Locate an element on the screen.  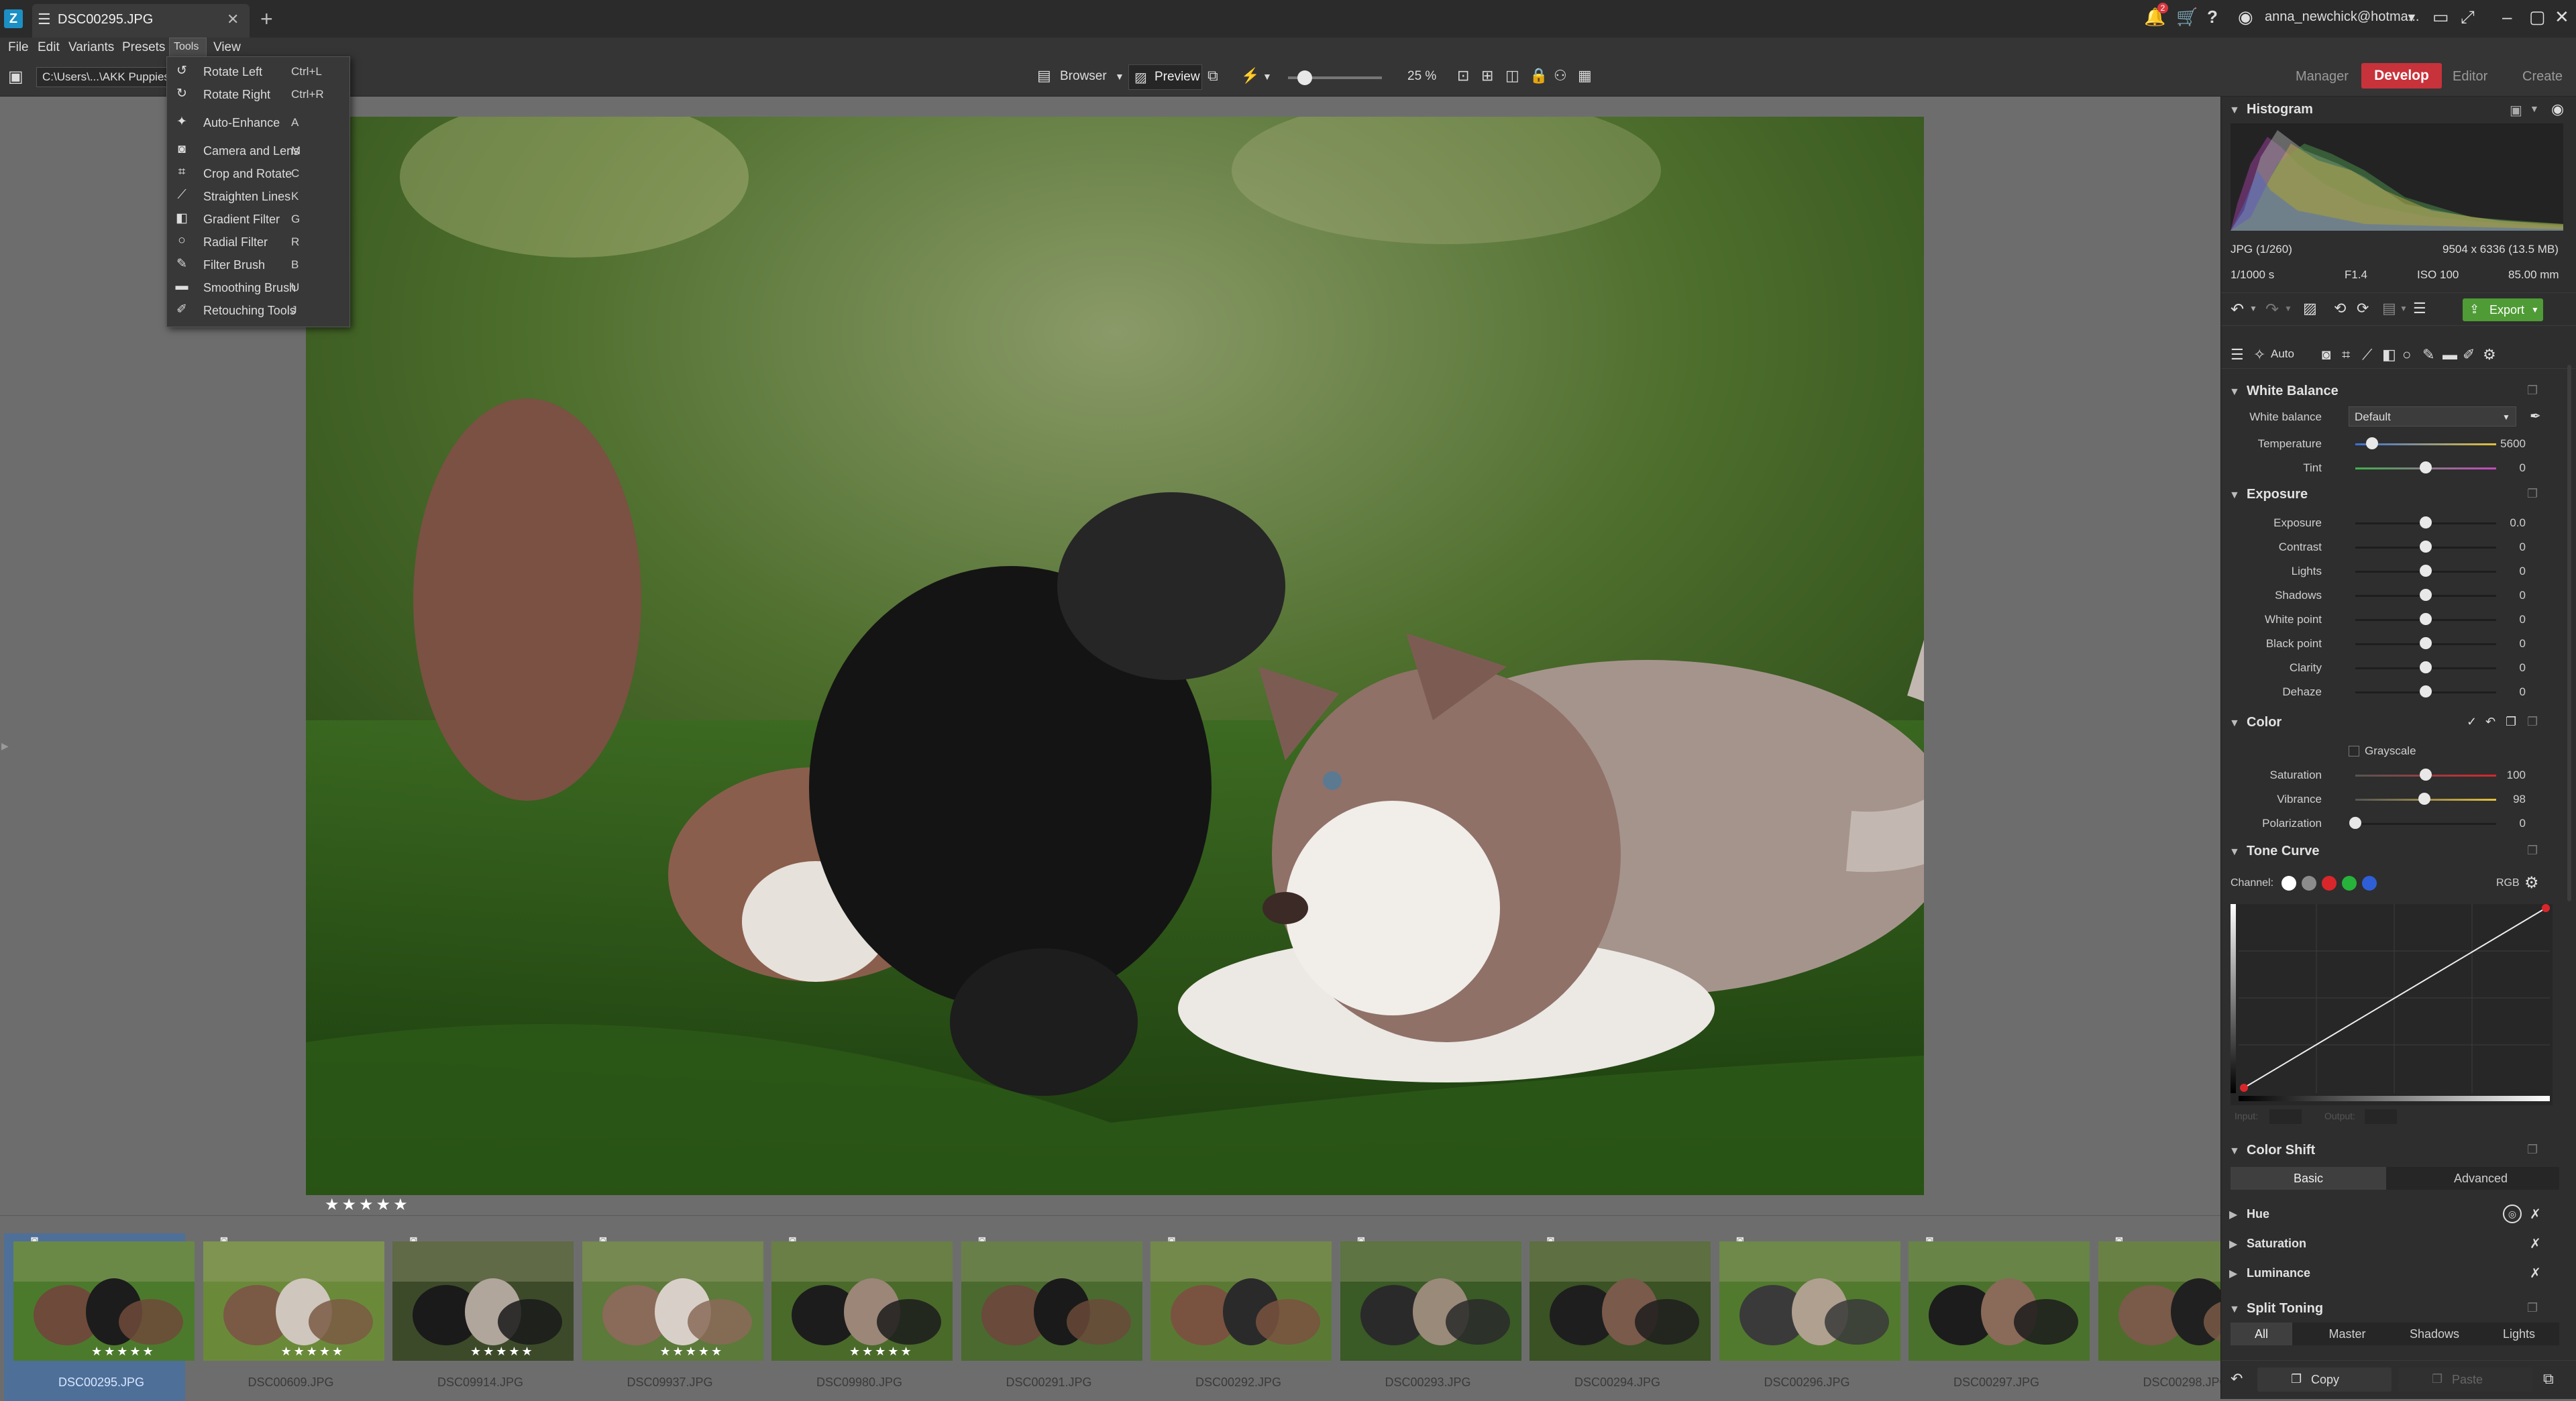
tab-advanced: Advanced is located at coordinates (2480, 1178).